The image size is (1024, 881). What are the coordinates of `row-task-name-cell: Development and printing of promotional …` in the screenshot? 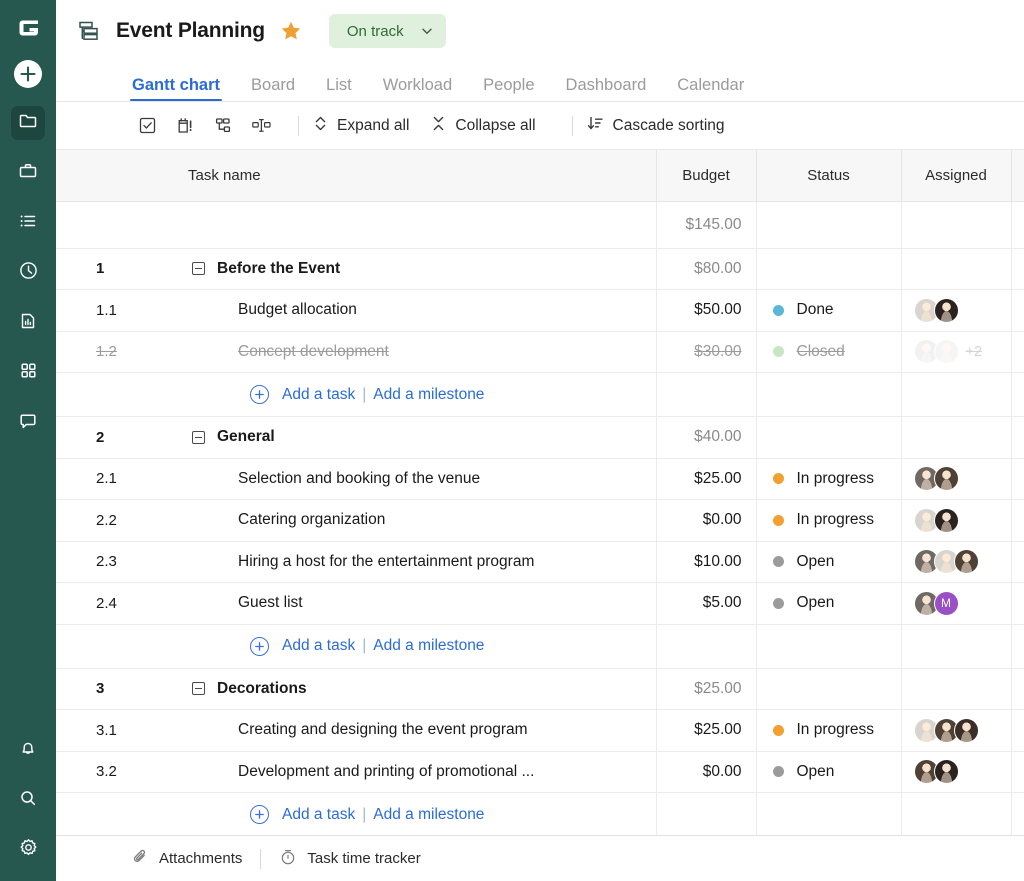 It's located at (395, 772).